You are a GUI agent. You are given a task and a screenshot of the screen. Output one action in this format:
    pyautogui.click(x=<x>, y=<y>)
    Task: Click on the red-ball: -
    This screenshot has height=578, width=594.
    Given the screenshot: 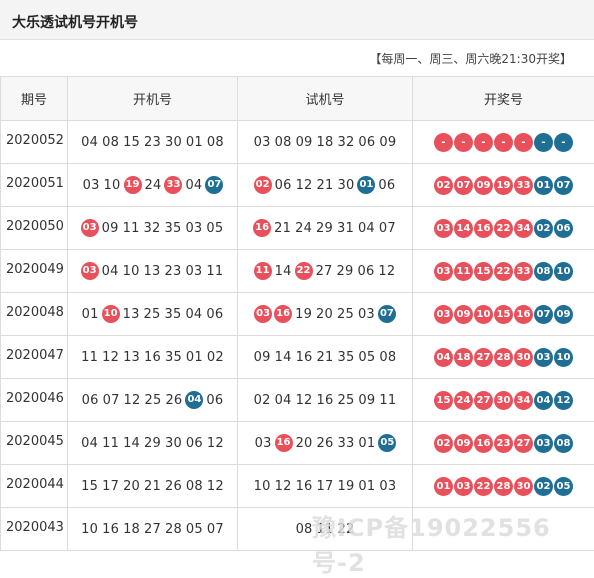 What is the action you would take?
    pyautogui.click(x=443, y=142)
    